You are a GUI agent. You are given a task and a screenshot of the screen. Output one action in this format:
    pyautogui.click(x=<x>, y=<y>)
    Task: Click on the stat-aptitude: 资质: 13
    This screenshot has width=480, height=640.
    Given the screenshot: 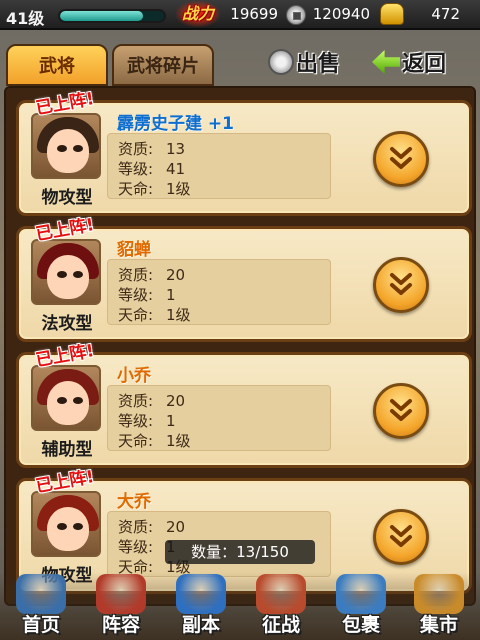 What is the action you would take?
    pyautogui.click(x=151, y=148)
    